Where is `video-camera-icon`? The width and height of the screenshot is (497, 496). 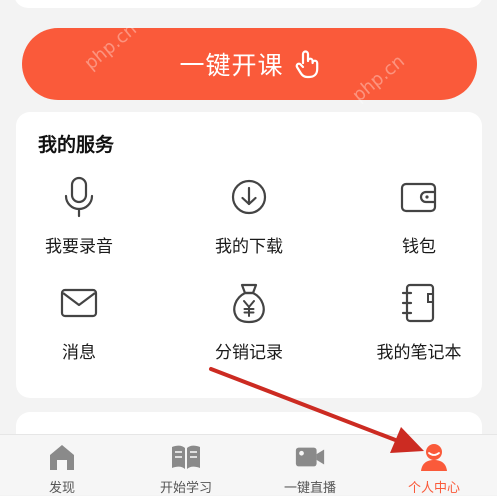 video-camera-icon is located at coordinates (310, 457).